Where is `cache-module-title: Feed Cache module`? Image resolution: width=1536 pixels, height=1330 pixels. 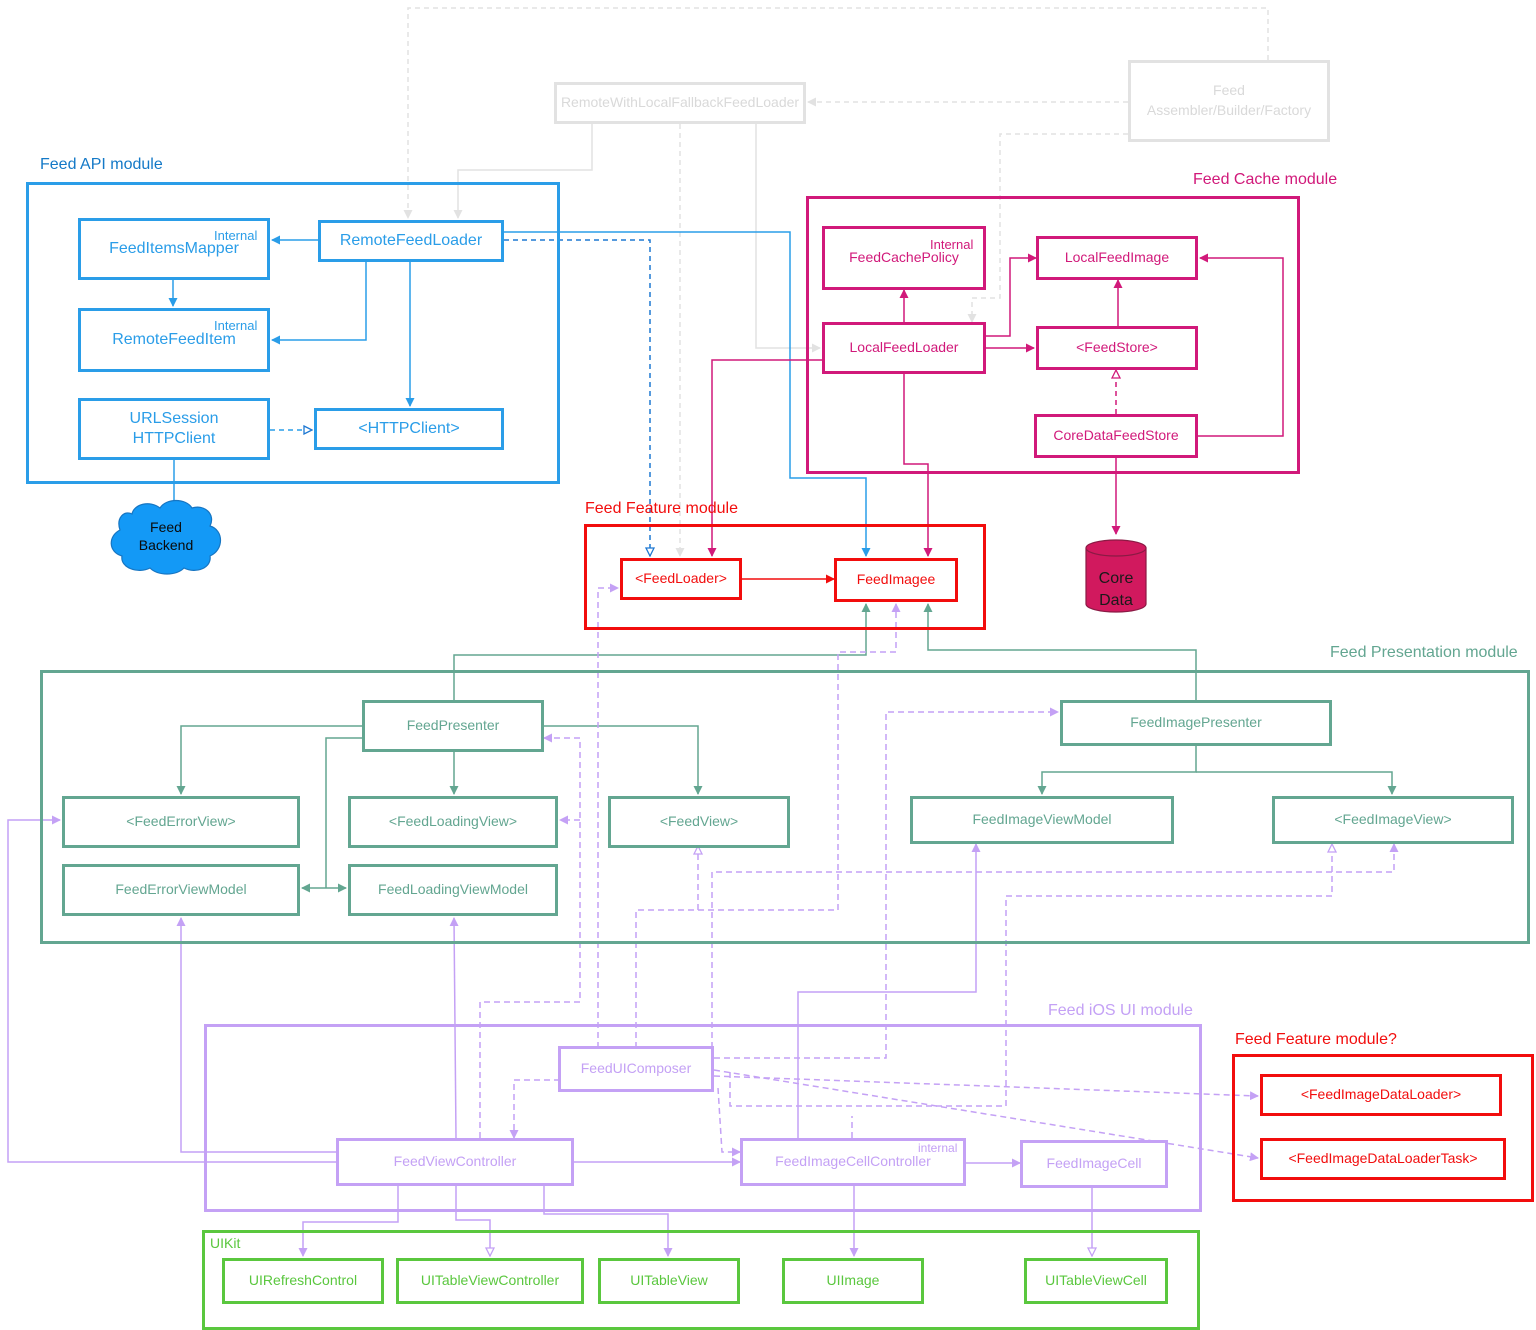
cache-module-title: Feed Cache module is located at coordinates (1265, 179).